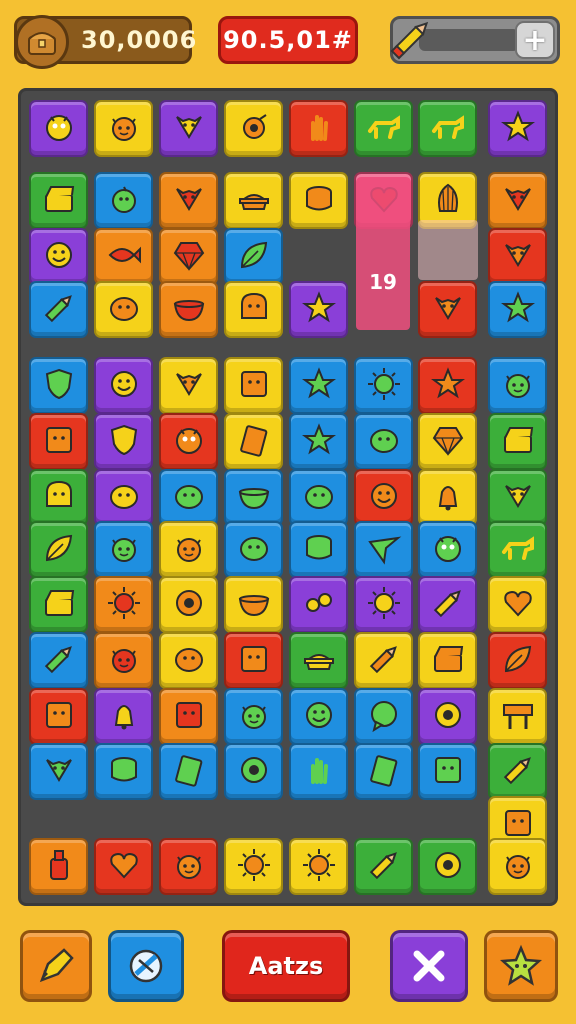  I want to click on swap-button, so click(146, 966).